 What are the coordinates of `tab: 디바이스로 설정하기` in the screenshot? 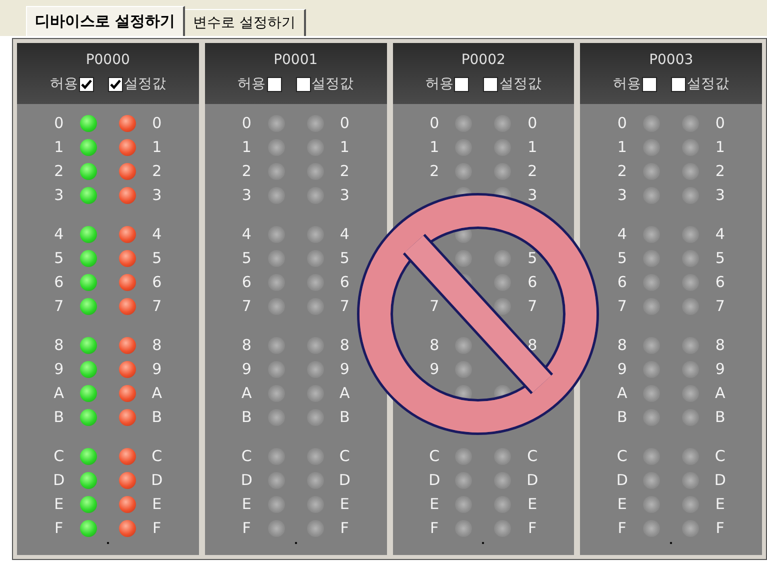 It's located at (106, 21).